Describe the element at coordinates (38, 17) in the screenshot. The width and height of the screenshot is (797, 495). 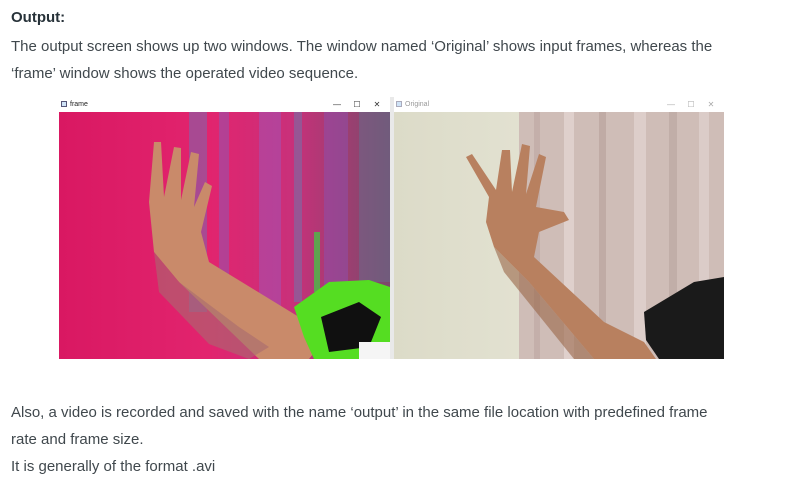
I see `section-heading: Output:` at that location.